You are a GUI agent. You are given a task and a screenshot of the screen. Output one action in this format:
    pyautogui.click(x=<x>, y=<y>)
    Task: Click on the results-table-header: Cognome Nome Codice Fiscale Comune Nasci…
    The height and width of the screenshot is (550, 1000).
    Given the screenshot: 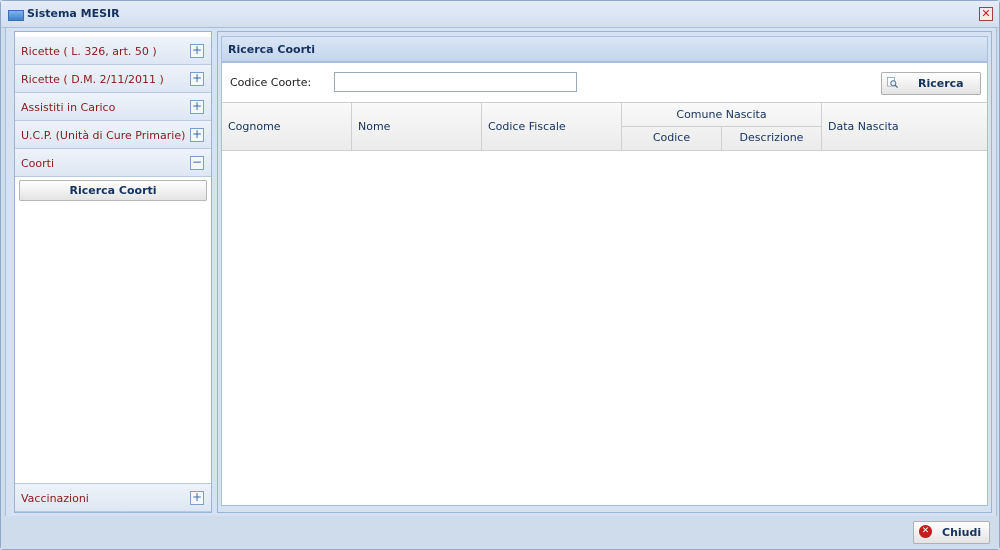 What is the action you would take?
    pyautogui.click(x=604, y=126)
    